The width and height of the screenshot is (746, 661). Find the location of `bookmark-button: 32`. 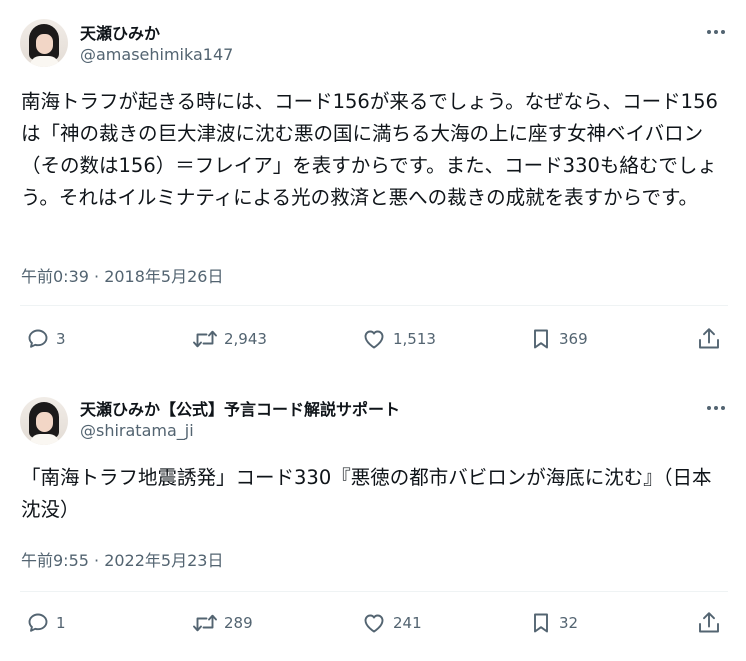

bookmark-button: 32 is located at coordinates (553, 623).